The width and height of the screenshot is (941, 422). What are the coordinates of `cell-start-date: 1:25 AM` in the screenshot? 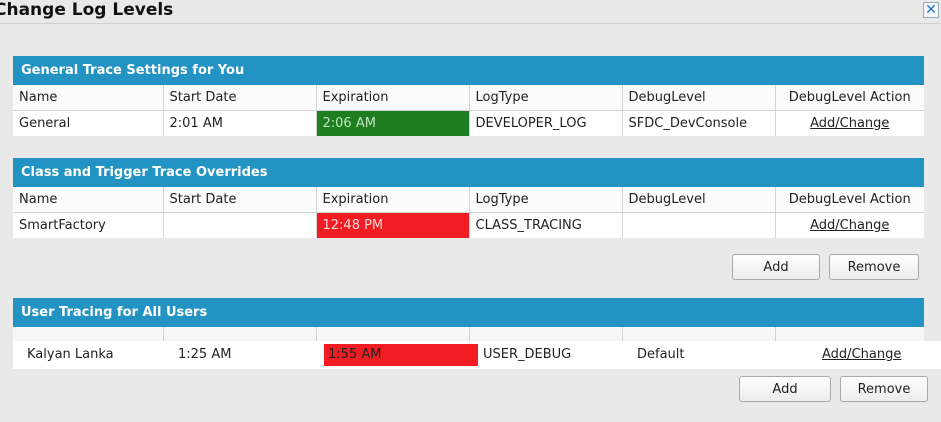 It's located at (205, 354).